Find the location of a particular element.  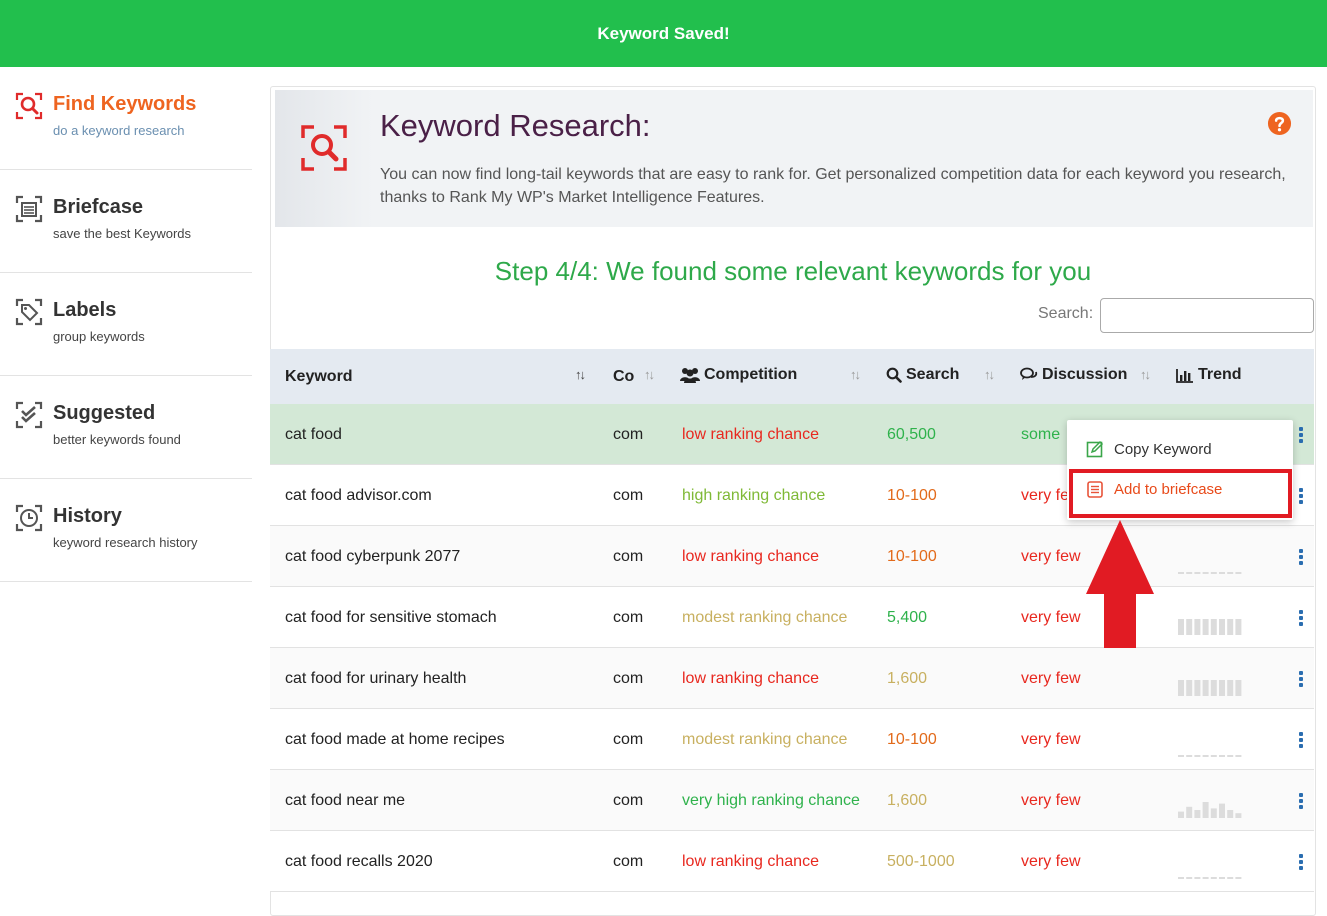

sidebar-item-find-keywords: Find Keywords do a keyword research is located at coordinates (126, 118).